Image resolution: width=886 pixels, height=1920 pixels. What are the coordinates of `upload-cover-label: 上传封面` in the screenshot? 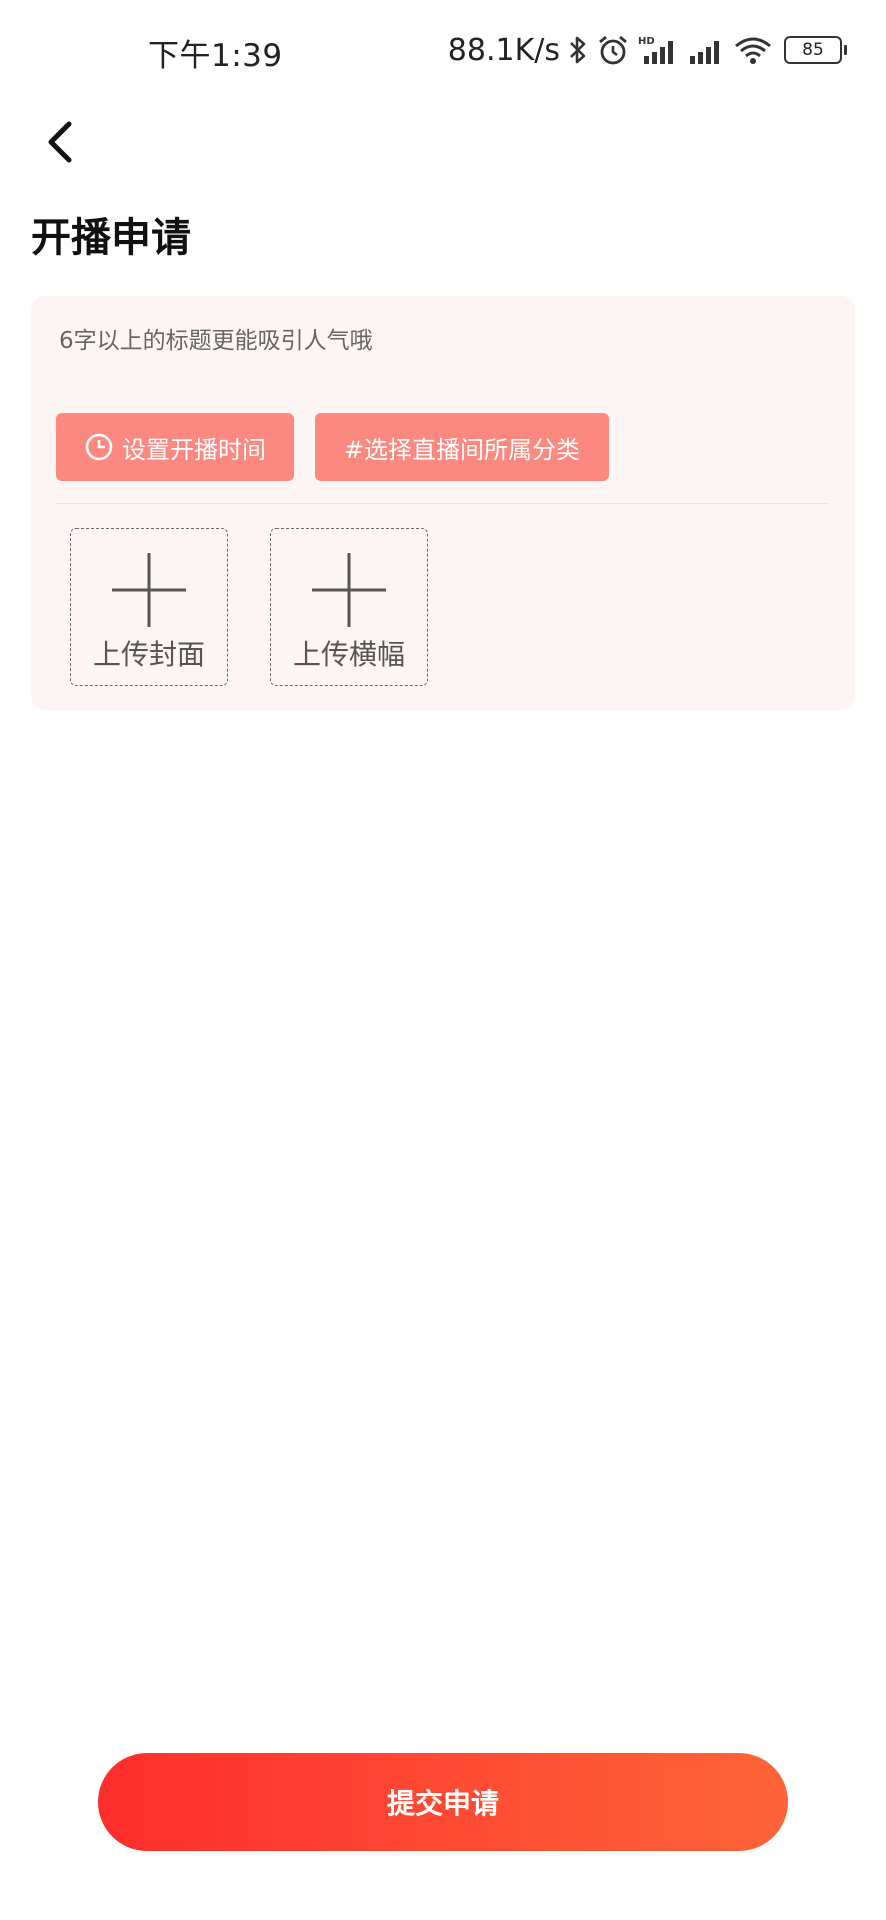 It's located at (148, 654).